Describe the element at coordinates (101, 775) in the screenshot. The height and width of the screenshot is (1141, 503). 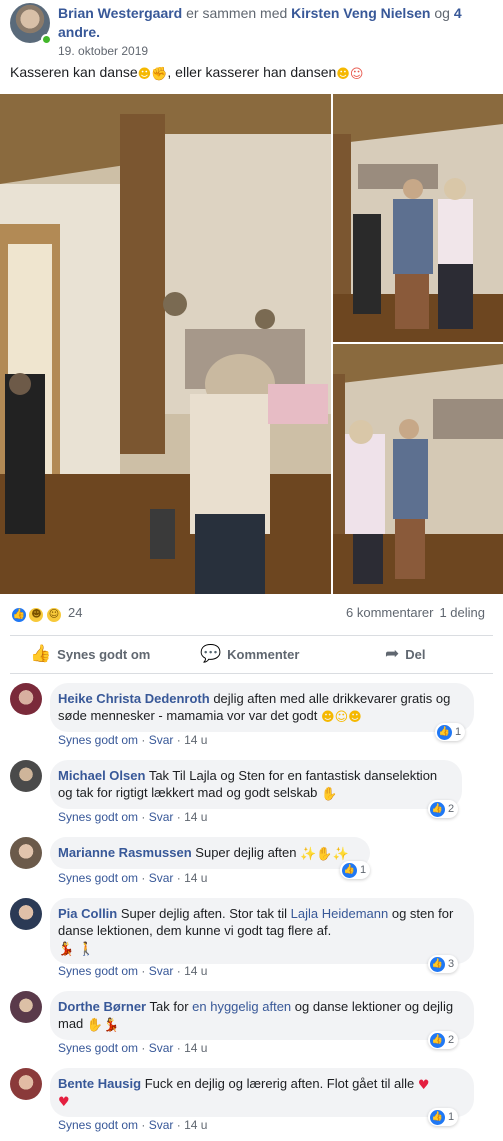
I see `commenter-name: Michael Olsen` at that location.